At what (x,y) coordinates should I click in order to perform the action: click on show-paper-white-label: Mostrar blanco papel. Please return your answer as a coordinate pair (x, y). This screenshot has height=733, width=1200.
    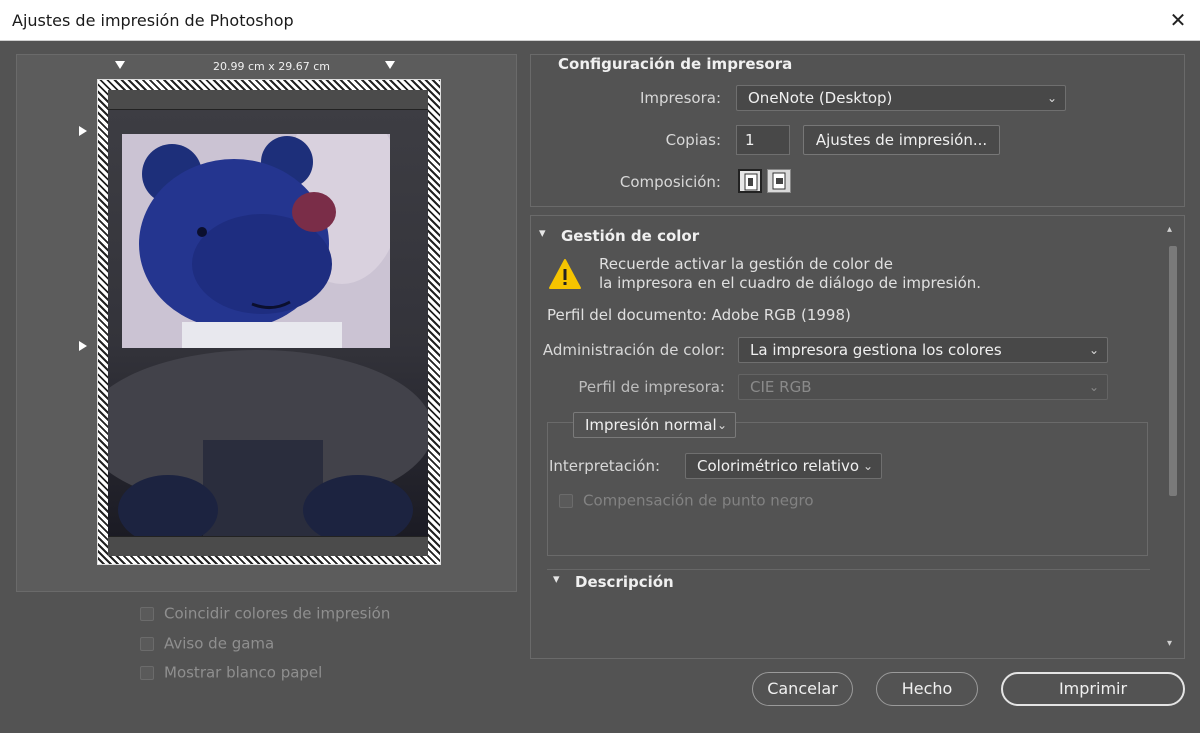
    Looking at the image, I should click on (243, 672).